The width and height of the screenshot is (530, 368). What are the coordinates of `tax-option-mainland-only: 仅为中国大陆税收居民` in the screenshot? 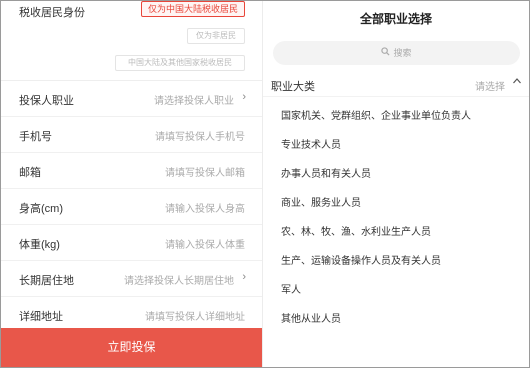 It's located at (193, 9).